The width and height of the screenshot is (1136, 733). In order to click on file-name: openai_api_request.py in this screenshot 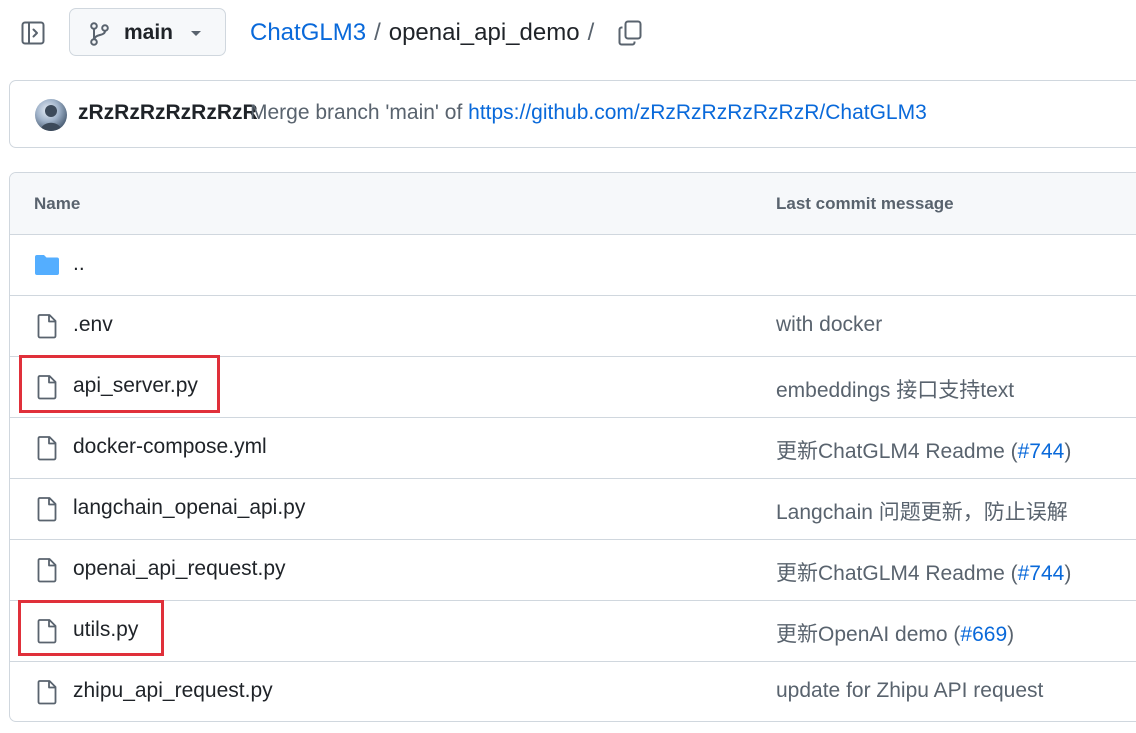, I will do `click(179, 569)`.